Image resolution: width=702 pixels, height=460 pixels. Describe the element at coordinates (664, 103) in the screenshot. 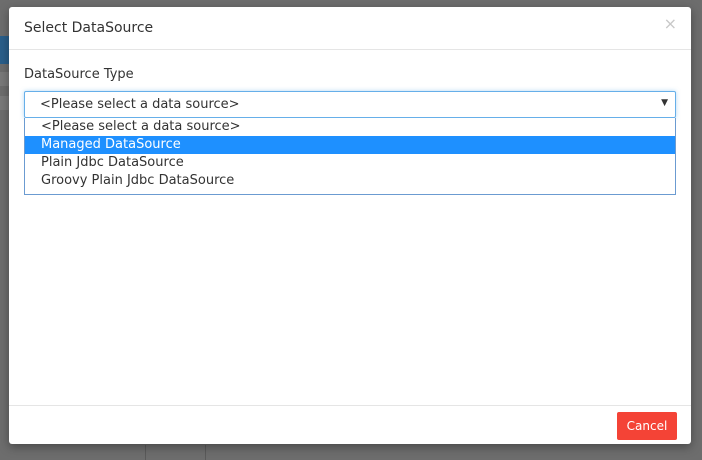

I see `caret-down-icon: ▼` at that location.